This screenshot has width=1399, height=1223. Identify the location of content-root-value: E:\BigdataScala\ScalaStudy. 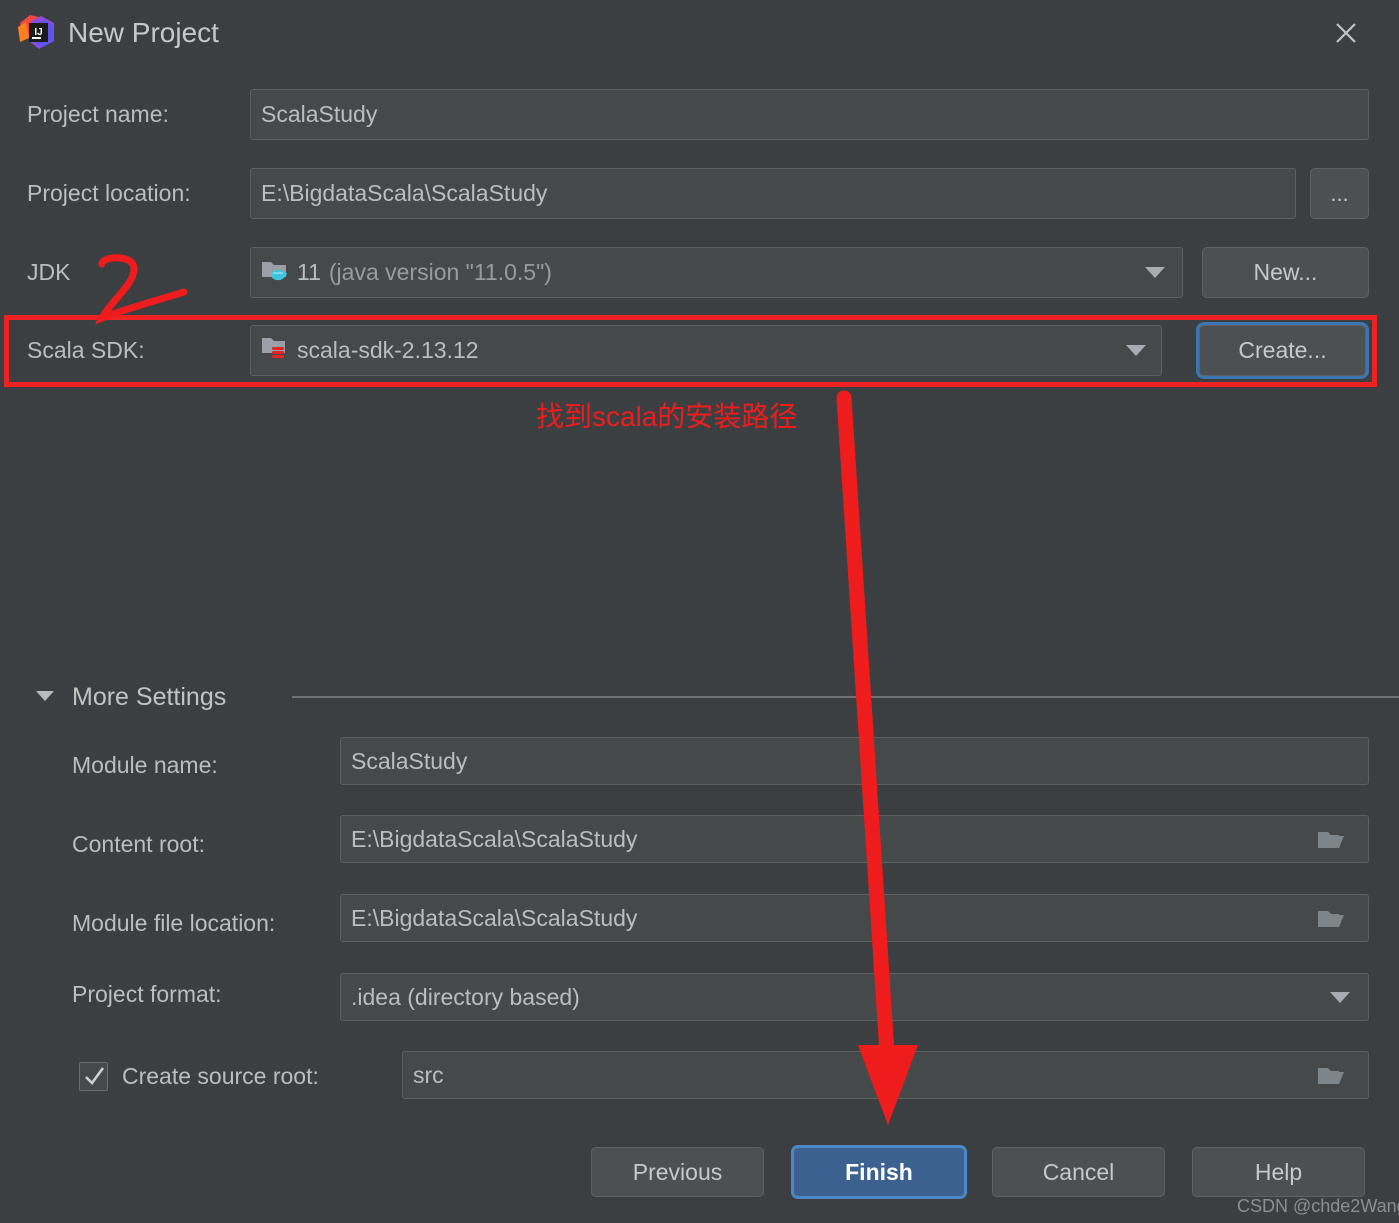
(494, 838).